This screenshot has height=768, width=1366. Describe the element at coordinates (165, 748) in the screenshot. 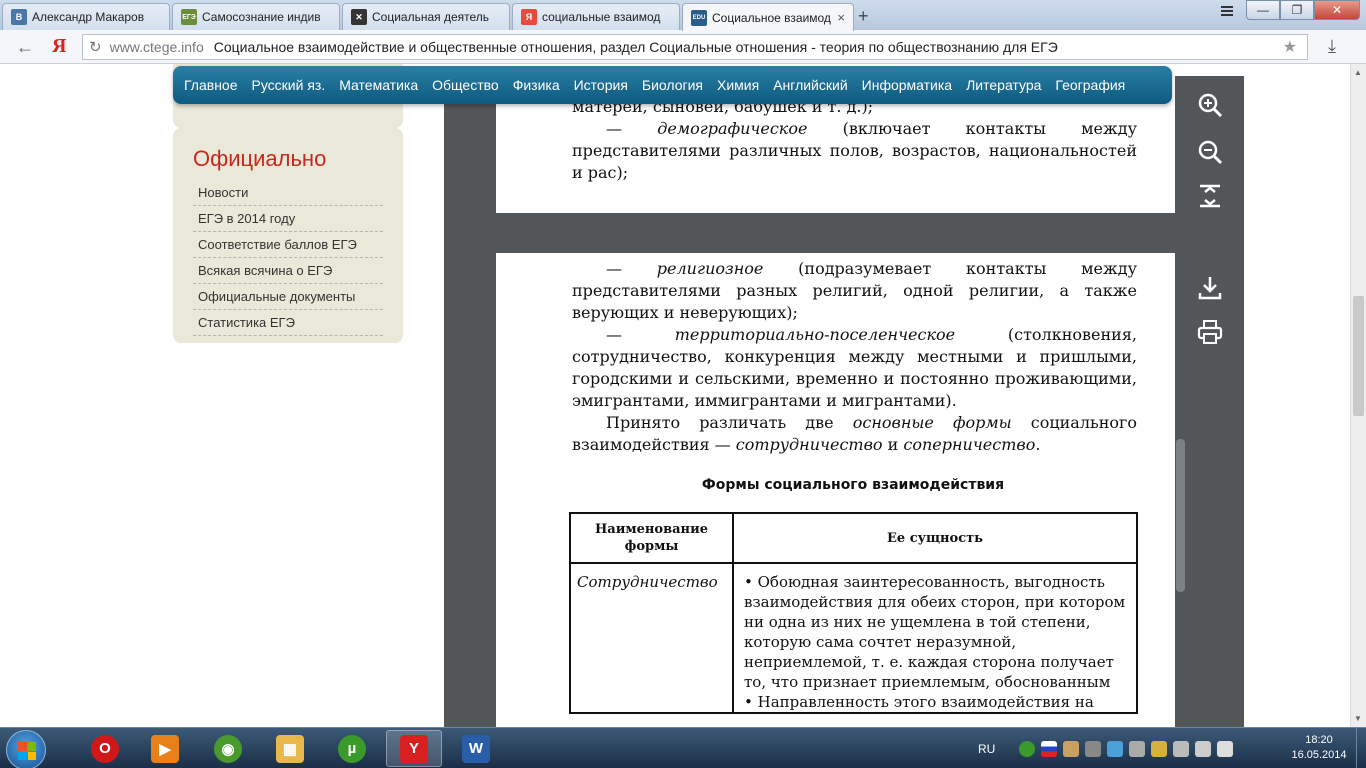

I see `taskbar-media-player: ▶` at that location.